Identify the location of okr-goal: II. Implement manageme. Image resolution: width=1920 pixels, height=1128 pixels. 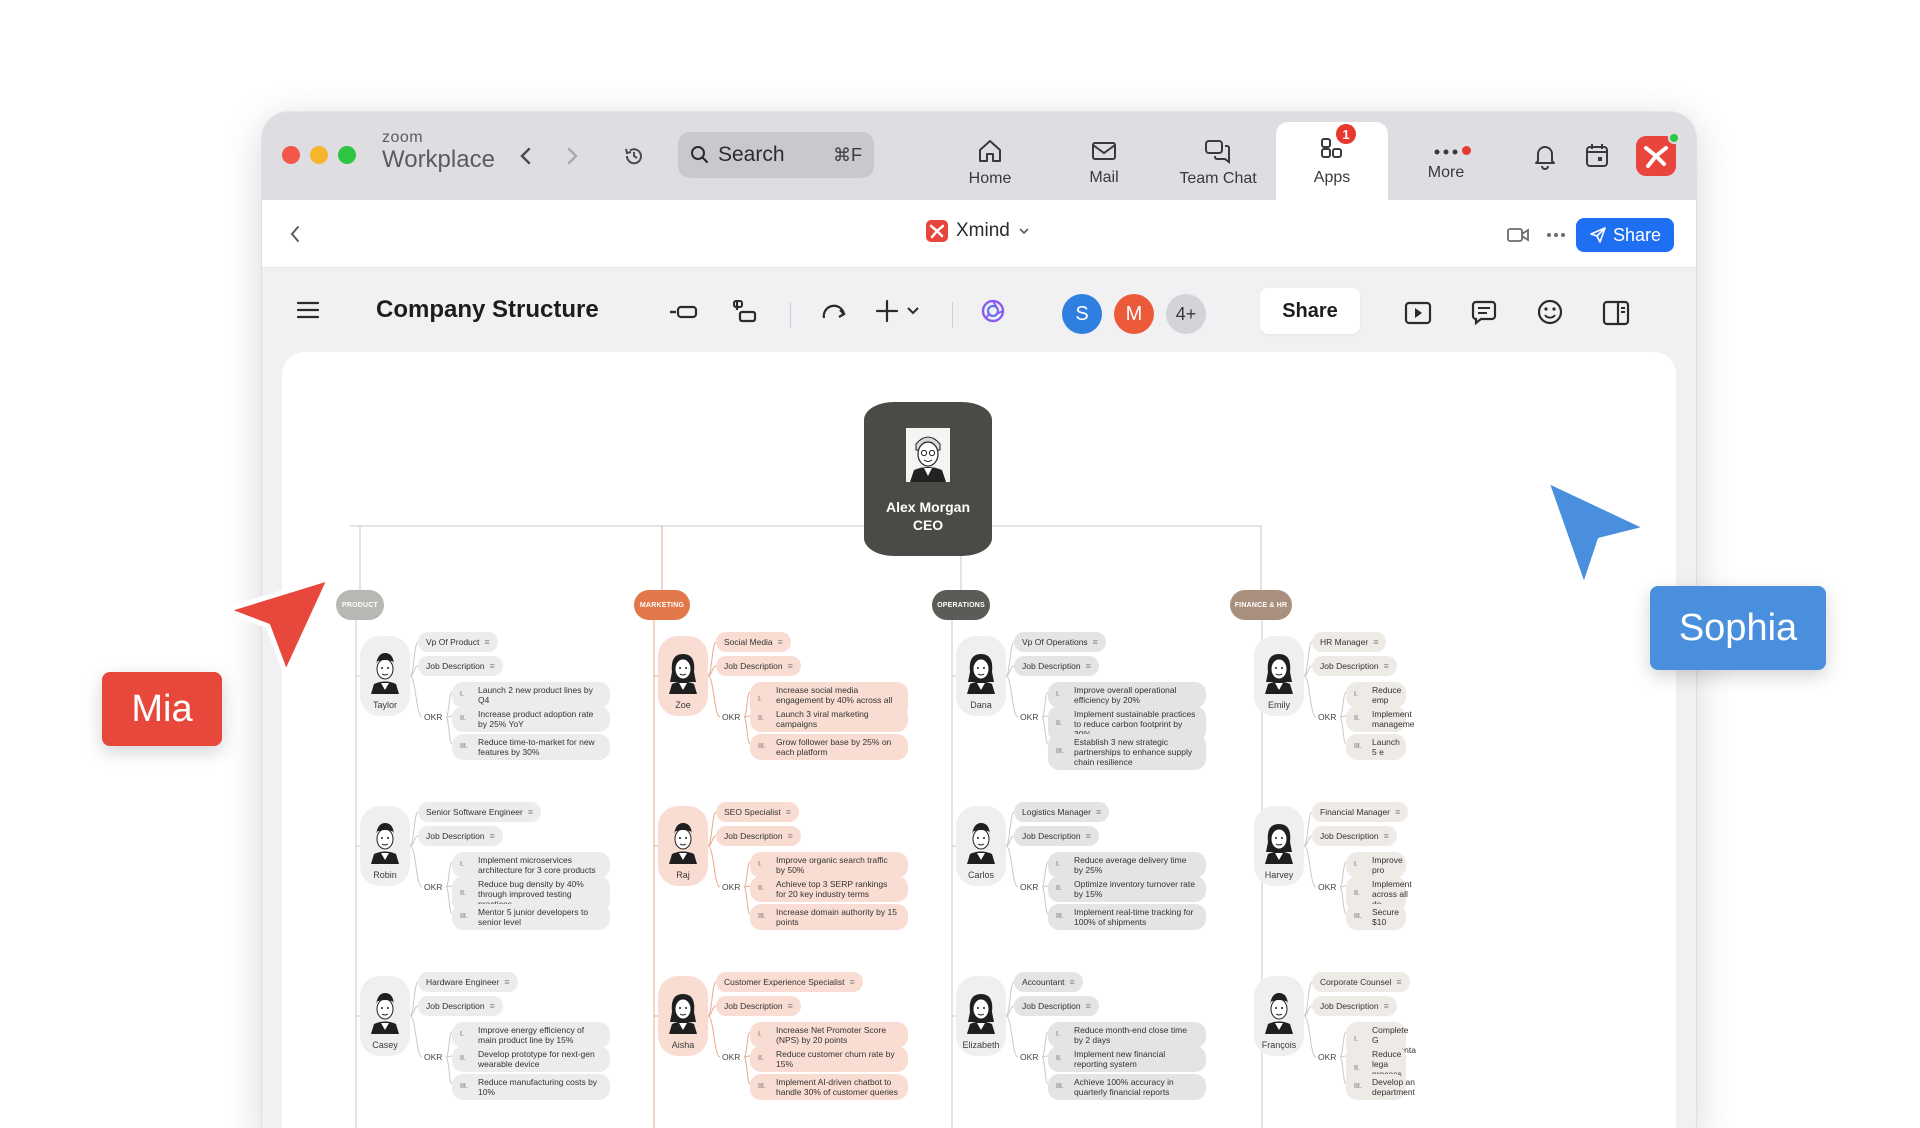
(1380, 719).